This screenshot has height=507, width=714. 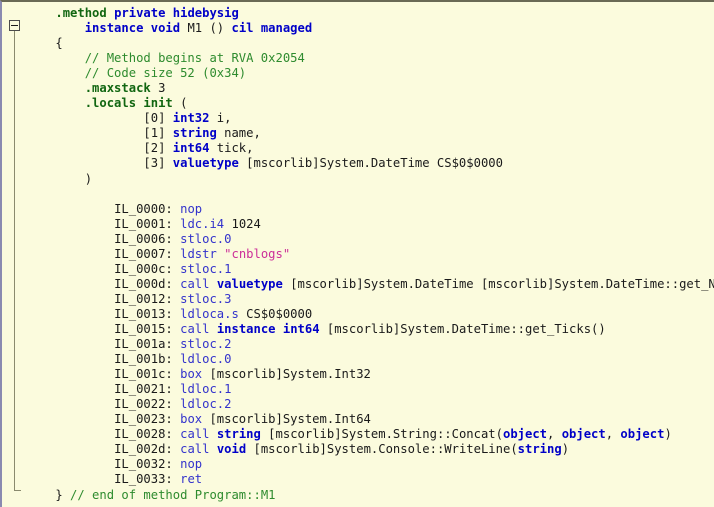 I want to click on code-token: // end of method Program::M1, so click(x=173, y=494).